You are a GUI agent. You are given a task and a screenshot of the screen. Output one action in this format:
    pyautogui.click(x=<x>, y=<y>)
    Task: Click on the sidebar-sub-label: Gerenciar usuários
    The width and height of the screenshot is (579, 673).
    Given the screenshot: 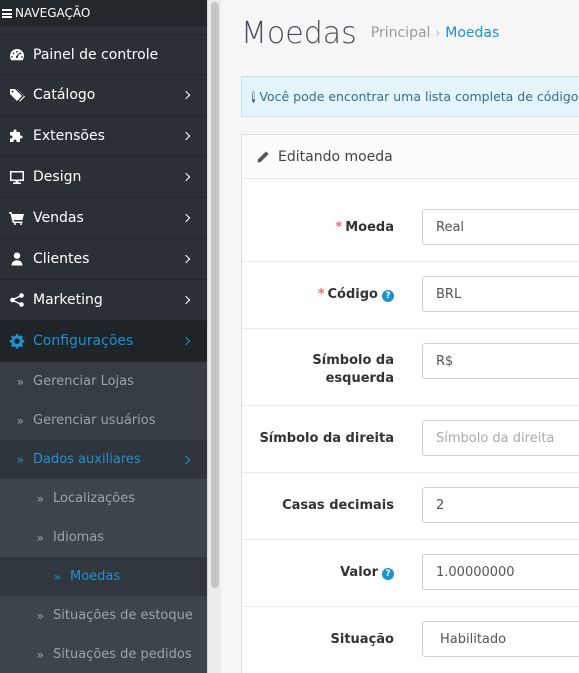 What is the action you would take?
    pyautogui.click(x=94, y=420)
    